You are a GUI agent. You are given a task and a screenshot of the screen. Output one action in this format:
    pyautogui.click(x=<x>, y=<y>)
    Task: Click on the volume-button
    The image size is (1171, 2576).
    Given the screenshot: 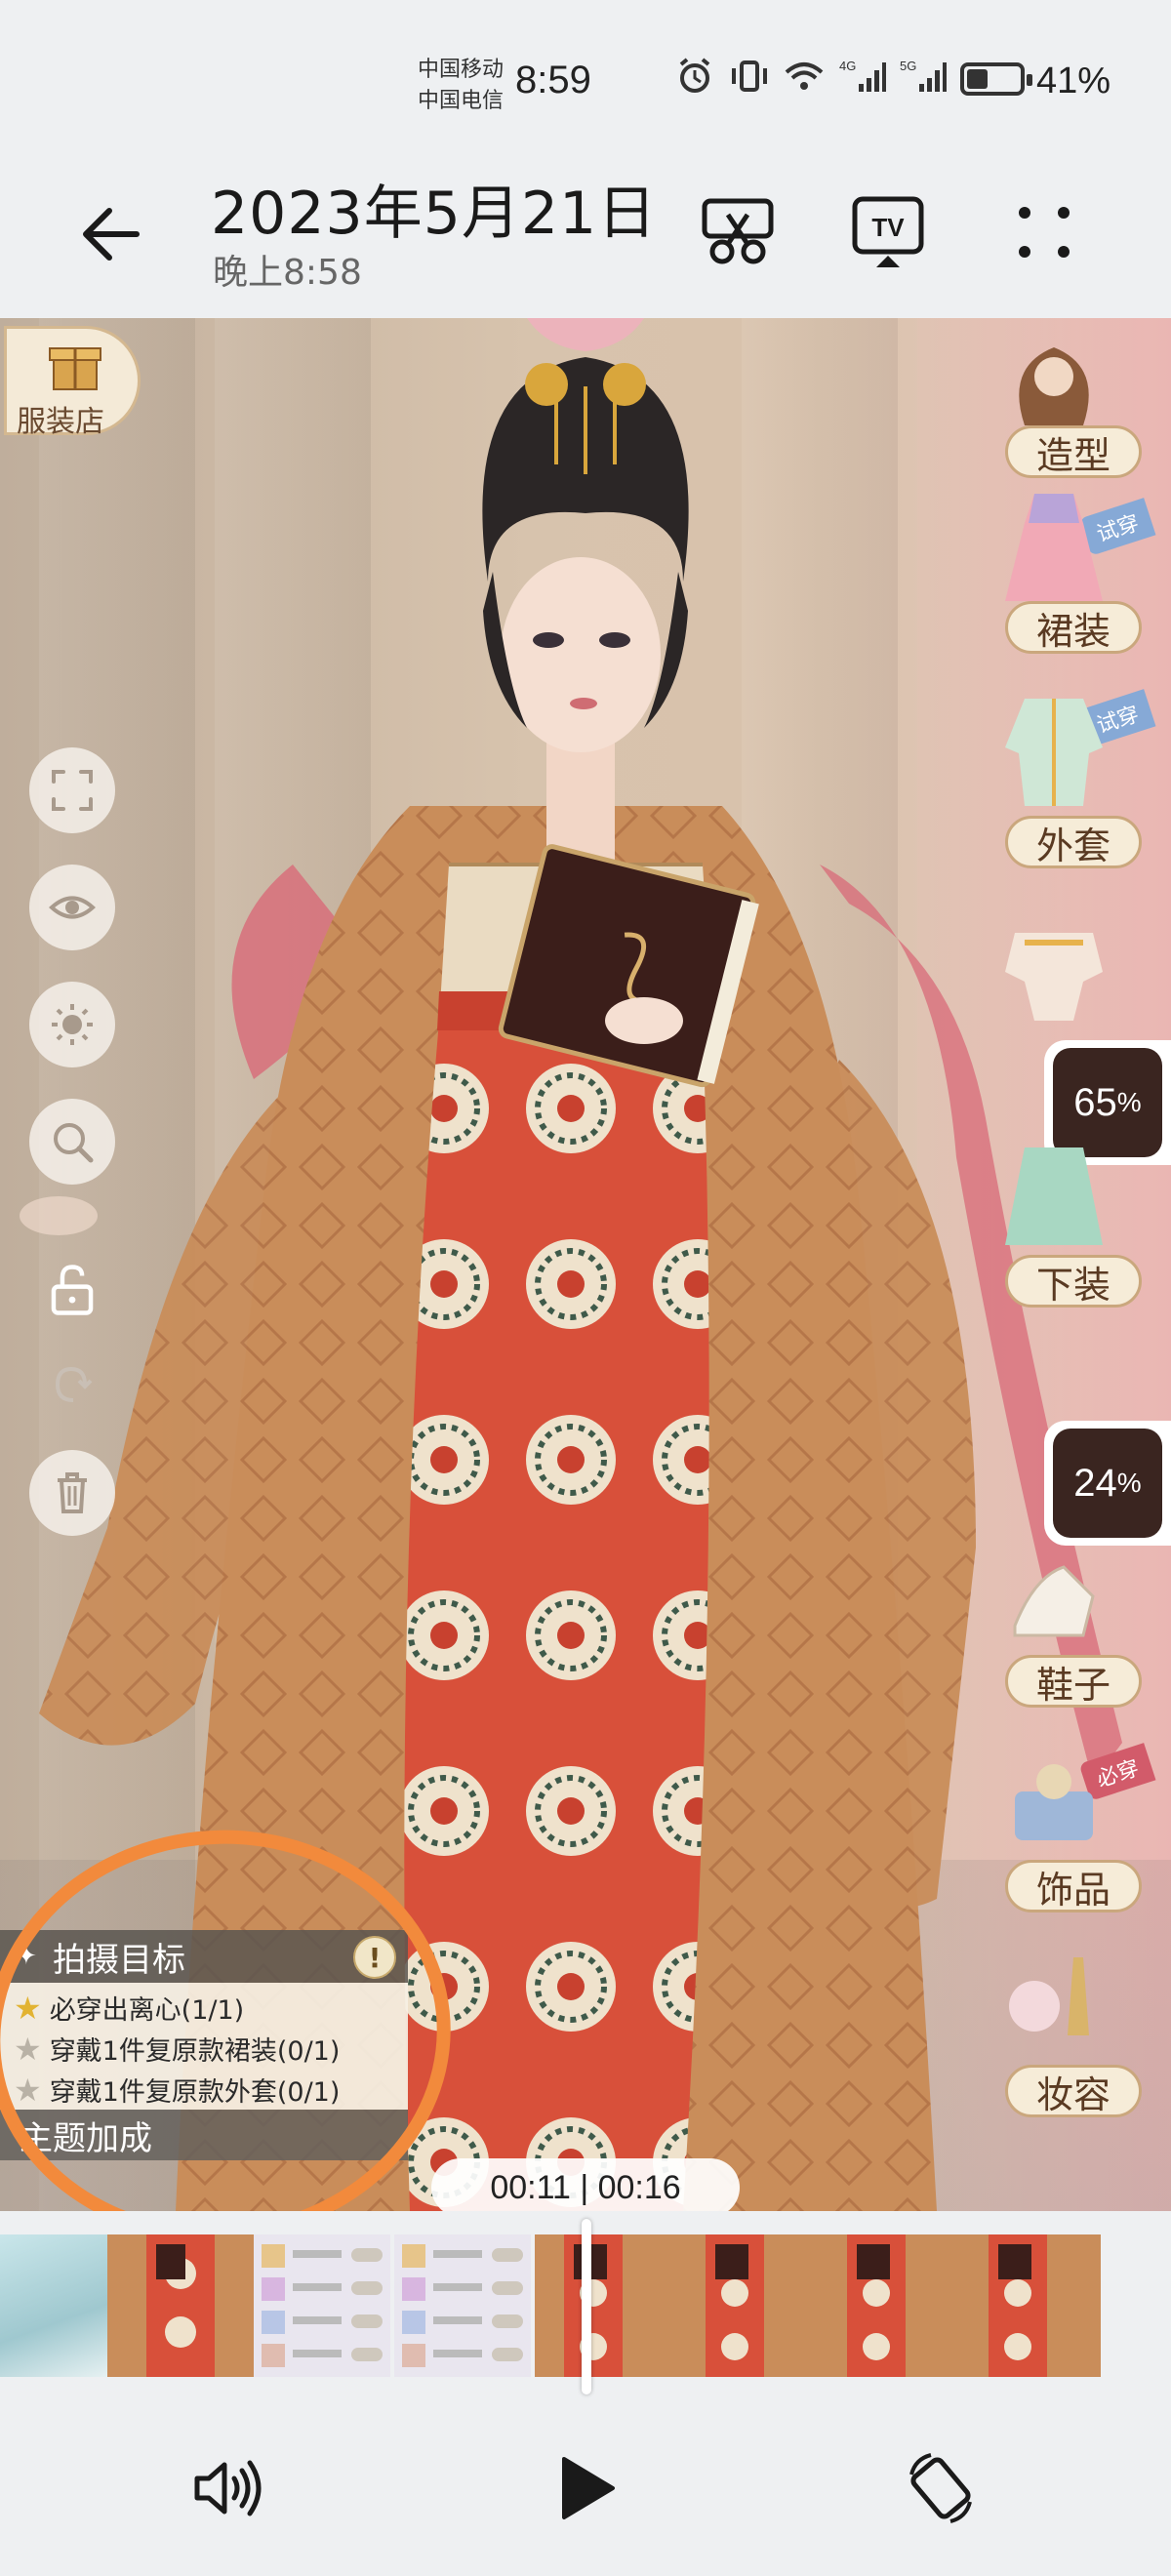 What is the action you would take?
    pyautogui.click(x=226, y=2488)
    